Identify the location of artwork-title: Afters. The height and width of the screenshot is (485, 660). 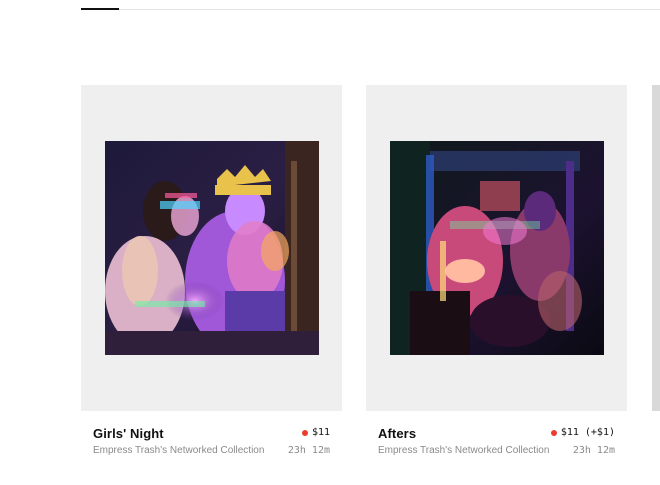
(397, 433).